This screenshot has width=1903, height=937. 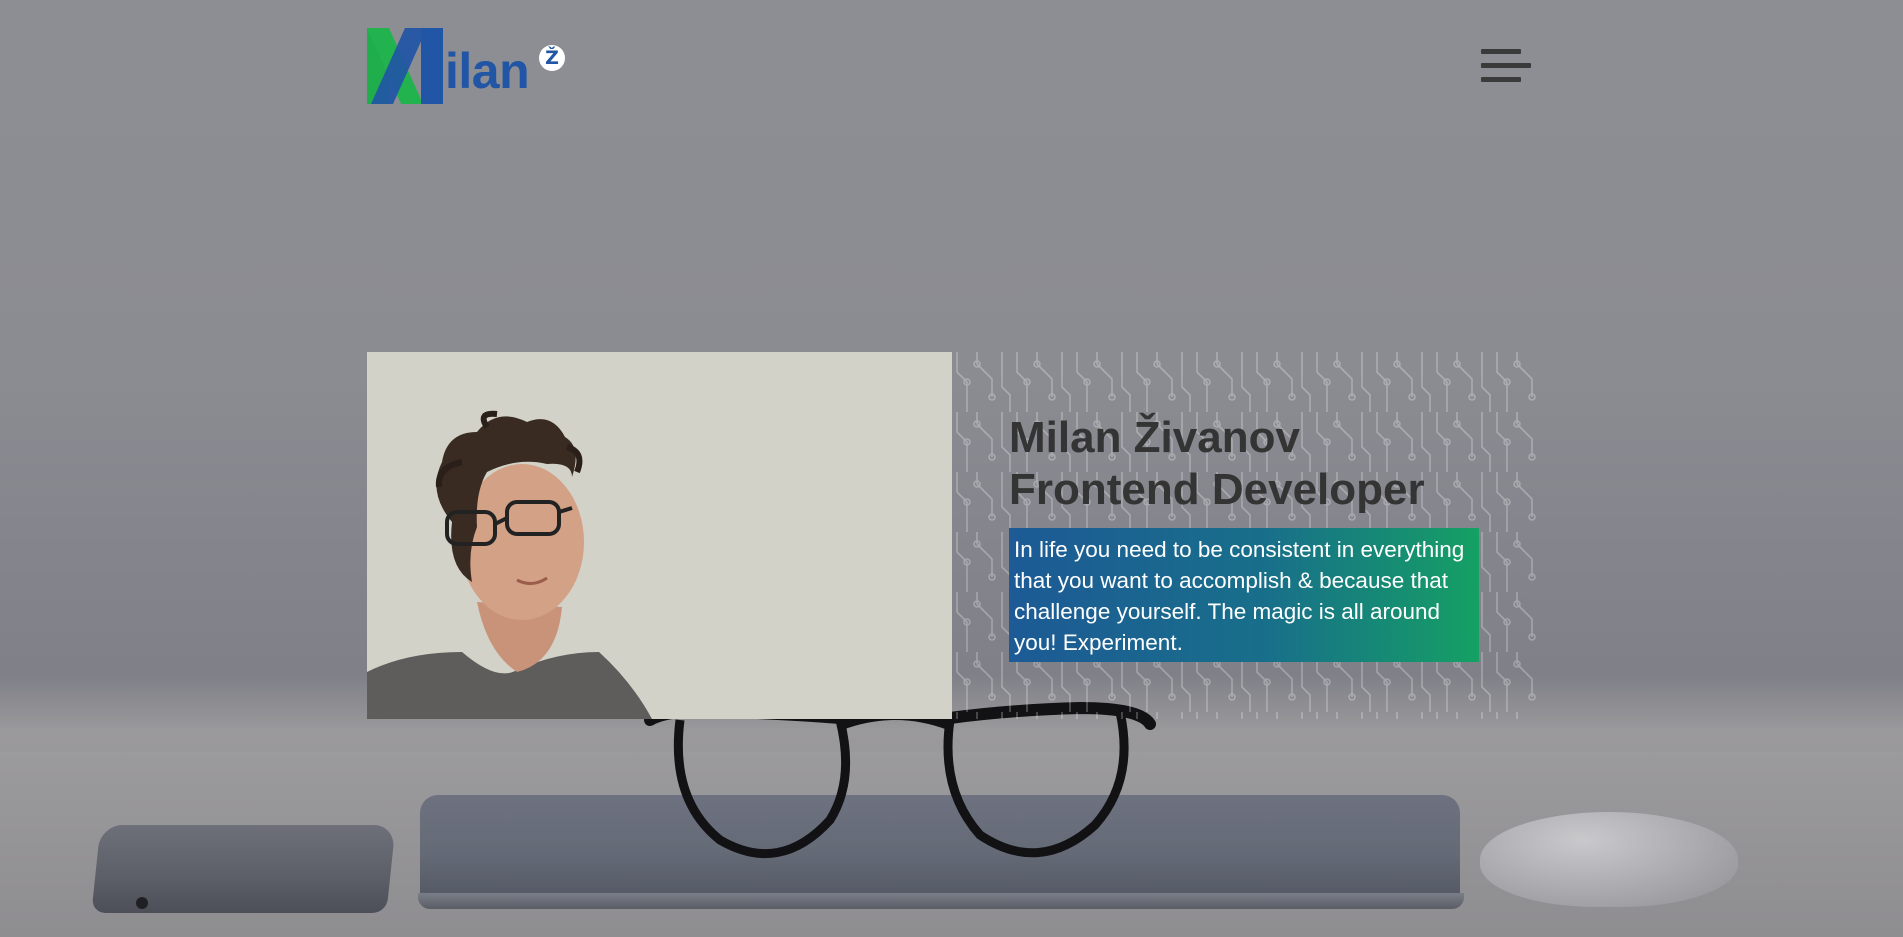 I want to click on phone-camera, so click(x=142, y=903).